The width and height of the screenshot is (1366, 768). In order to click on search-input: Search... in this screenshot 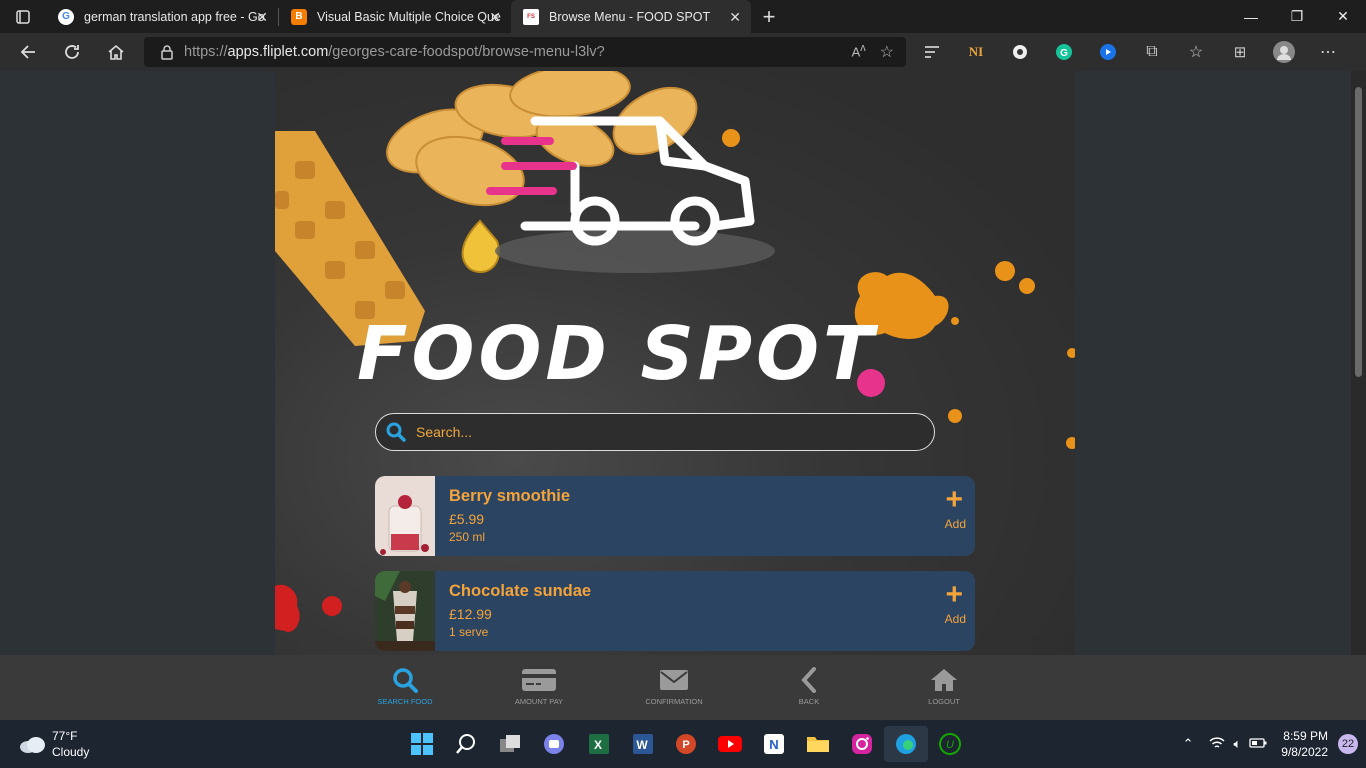, I will do `click(655, 432)`.